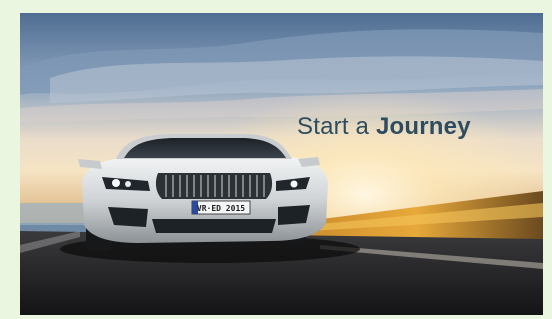 The height and width of the screenshot is (319, 552). I want to click on headline-emphasis: Journey, so click(423, 126).